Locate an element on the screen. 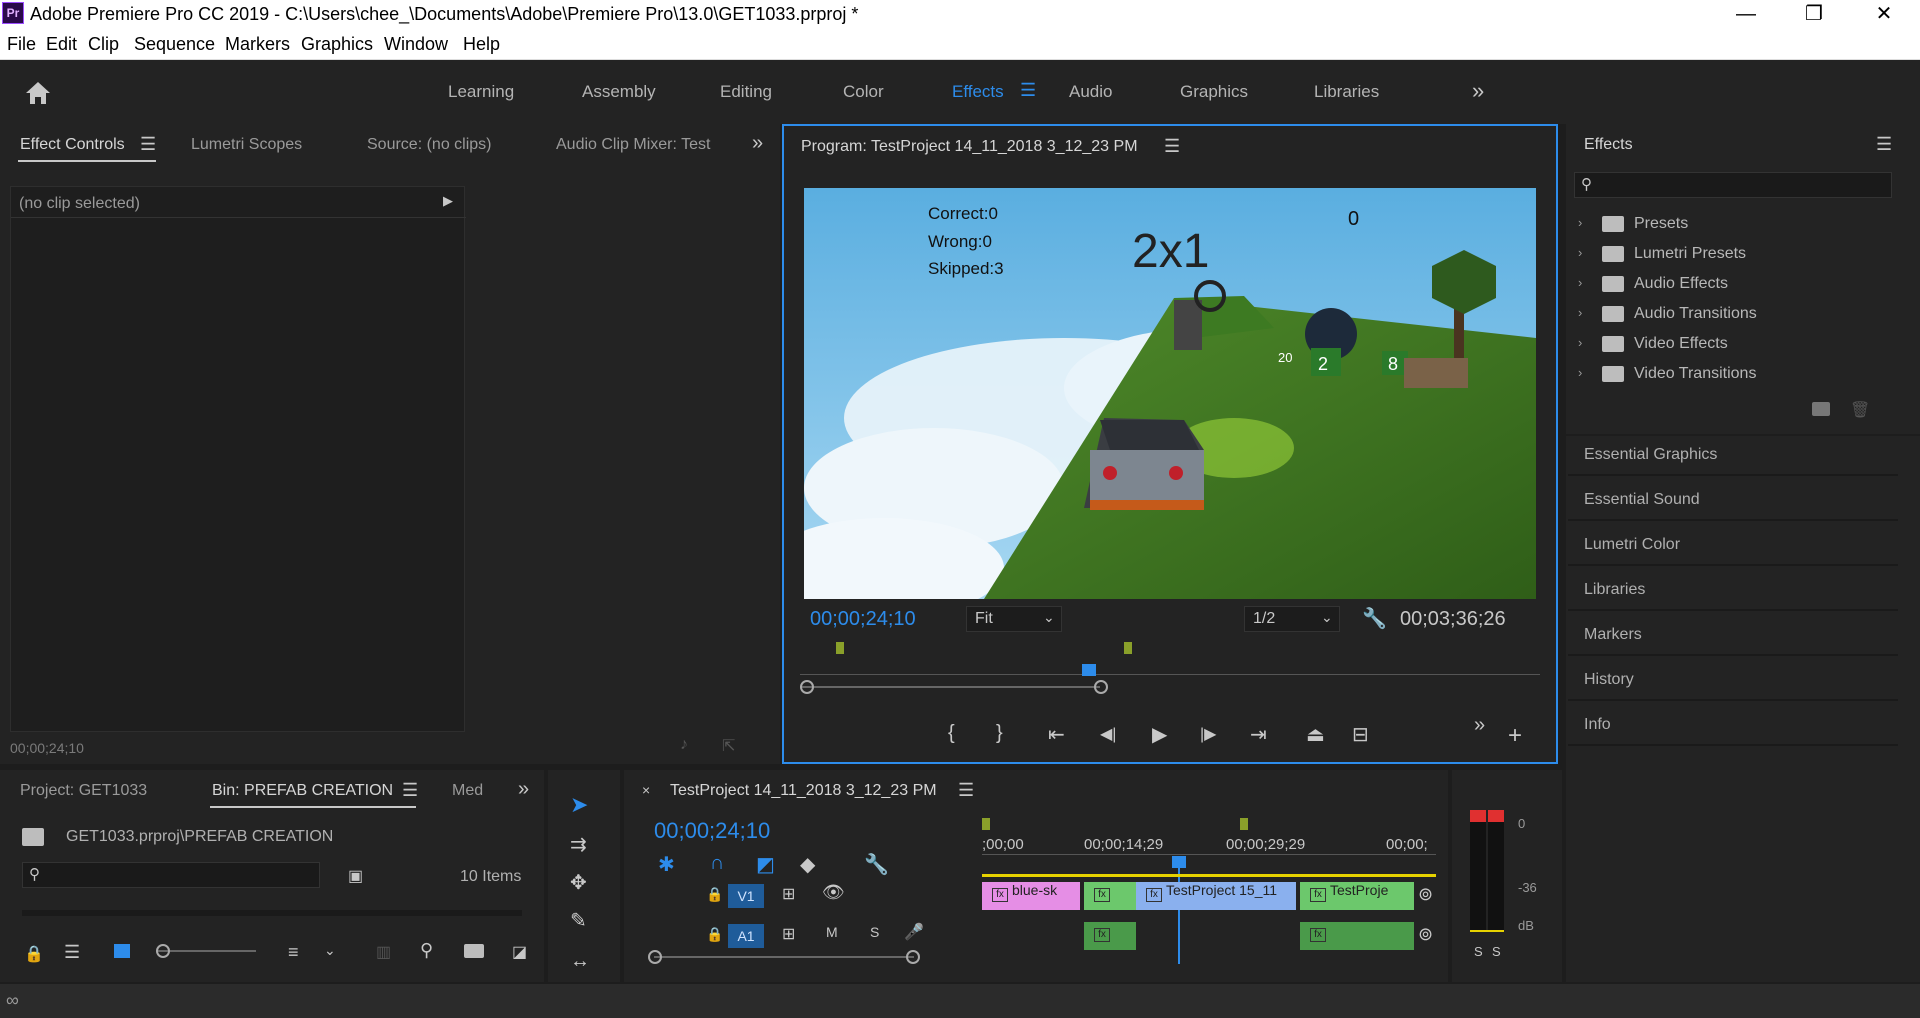 The height and width of the screenshot is (1018, 1920). folder-lumetri-presets: › Lumetri Presets is located at coordinates (1732, 255).